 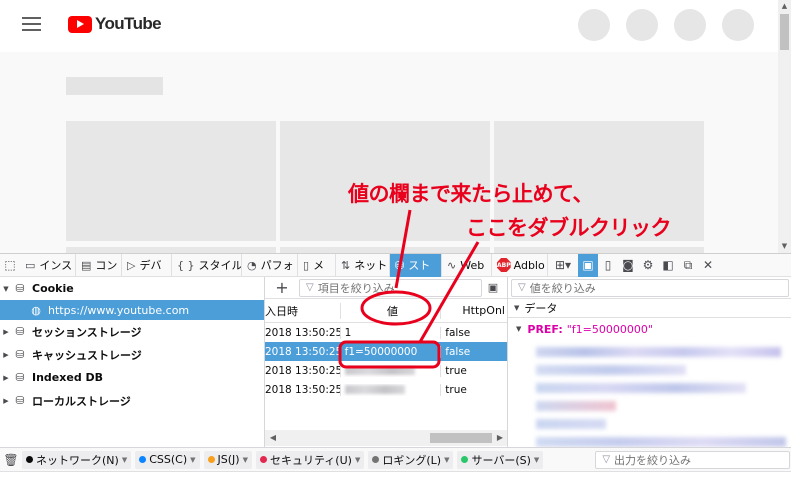 What do you see at coordinates (167, 459) in the screenshot?
I see `console-filter-css: CSS(C) ▼` at bounding box center [167, 459].